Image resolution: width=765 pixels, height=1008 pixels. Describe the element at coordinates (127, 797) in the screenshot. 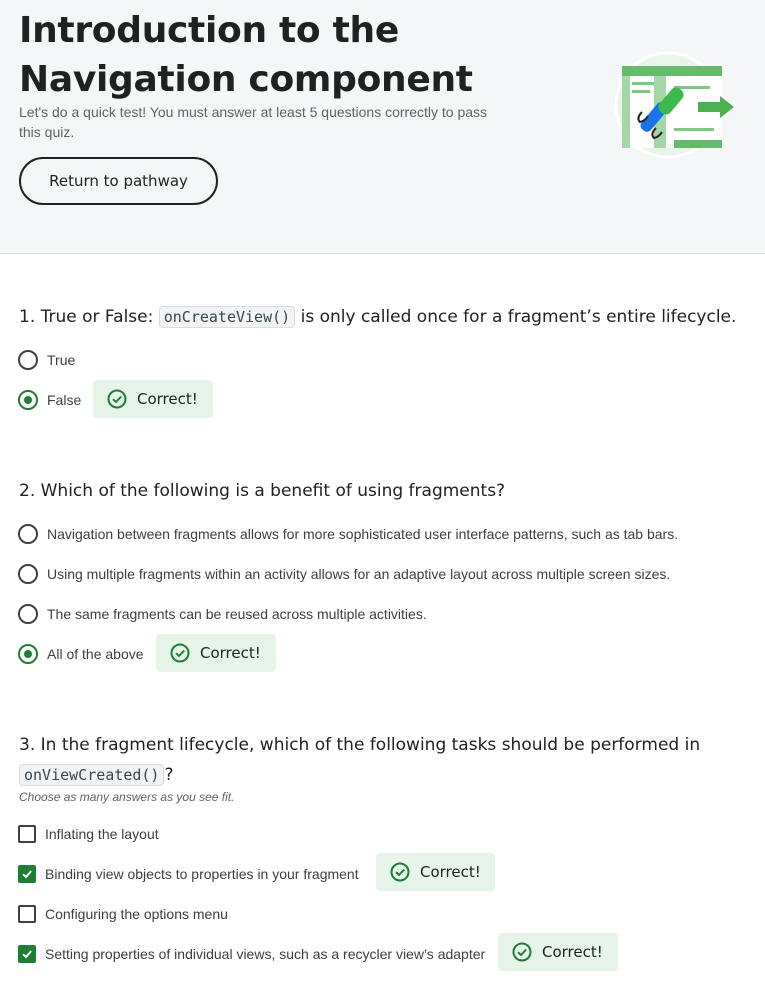

I see `question-3-hint: Choose as many answers as you see fit.` at that location.